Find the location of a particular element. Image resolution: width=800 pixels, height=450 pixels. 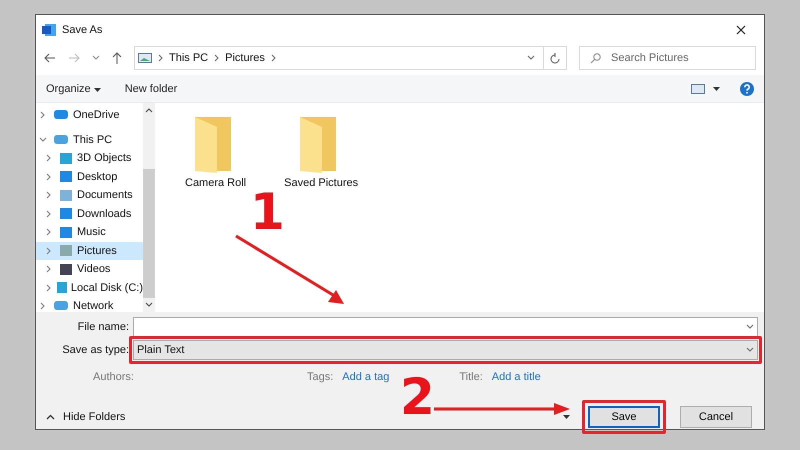

sidebar-item: Documents is located at coordinates (89, 195).